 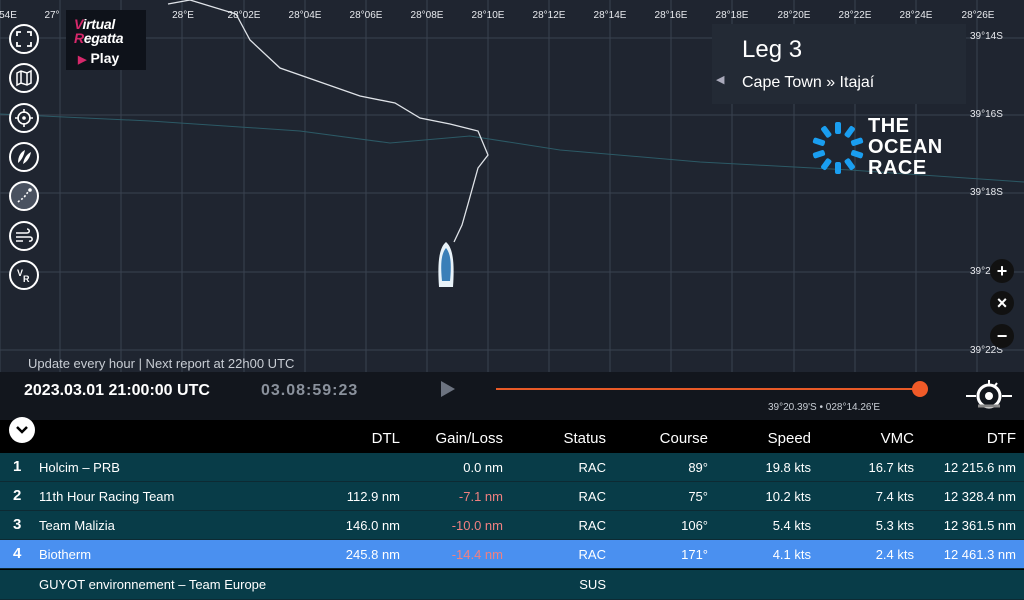 I want to click on header-status: Status, so click(x=584, y=438).